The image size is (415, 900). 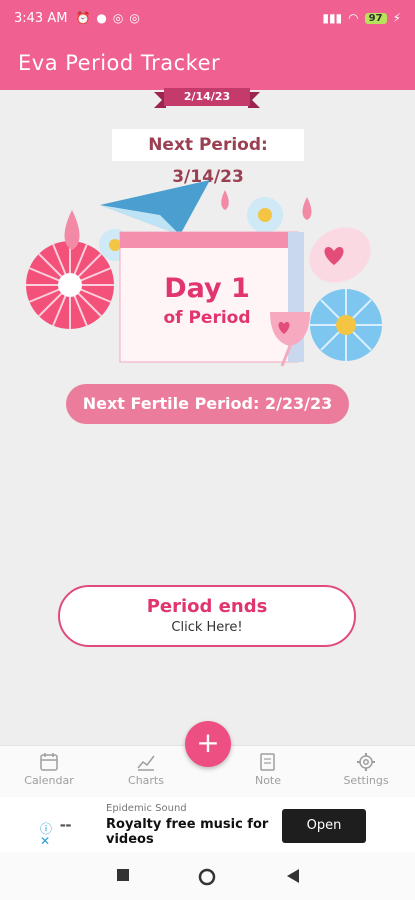 What do you see at coordinates (66, 825) in the screenshot?
I see `ad-logo-icon: ▬▬` at bounding box center [66, 825].